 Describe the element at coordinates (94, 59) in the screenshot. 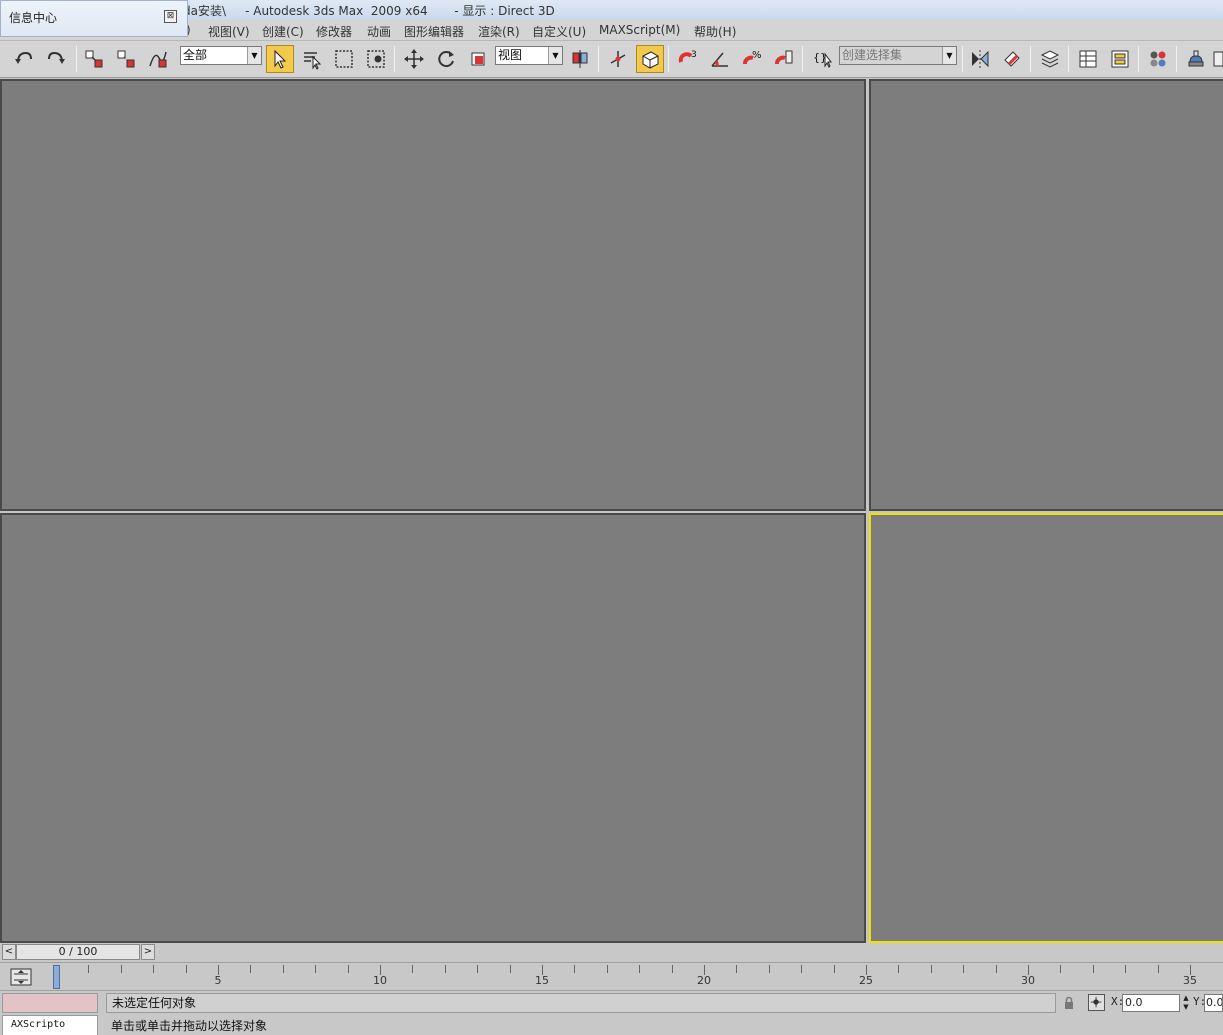

I see `select-and-link-icon` at that location.